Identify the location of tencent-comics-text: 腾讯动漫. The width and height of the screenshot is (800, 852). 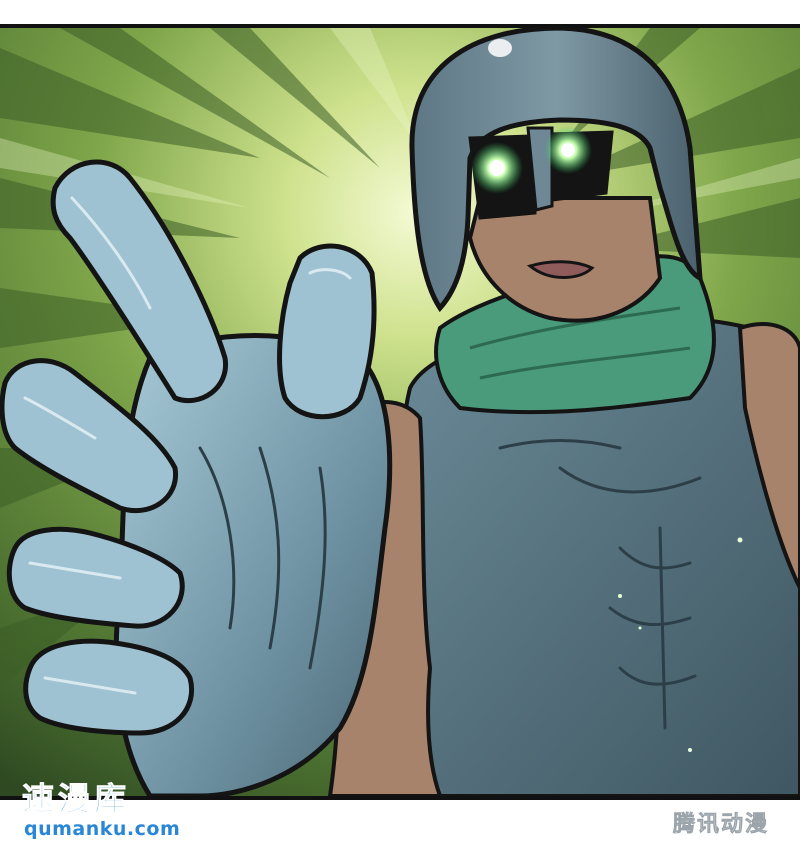
(721, 824).